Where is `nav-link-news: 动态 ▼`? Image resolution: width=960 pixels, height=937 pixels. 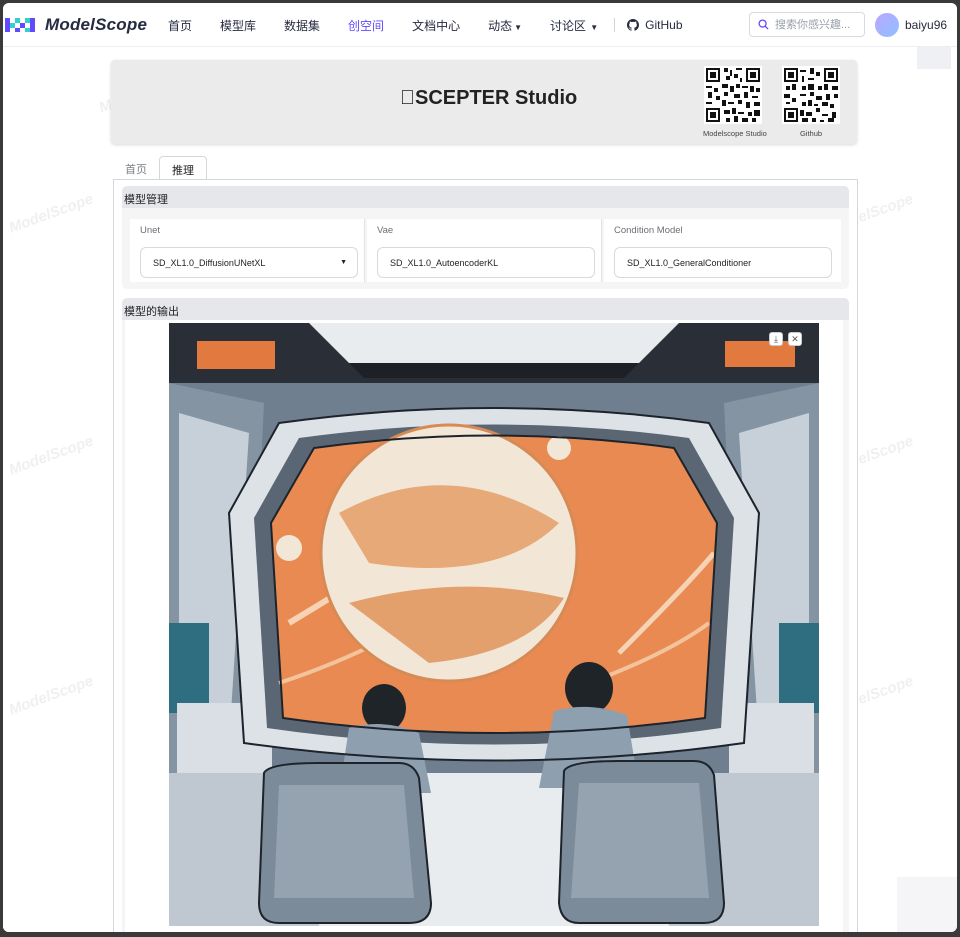 nav-link-news: 动态 ▼ is located at coordinates (505, 25).